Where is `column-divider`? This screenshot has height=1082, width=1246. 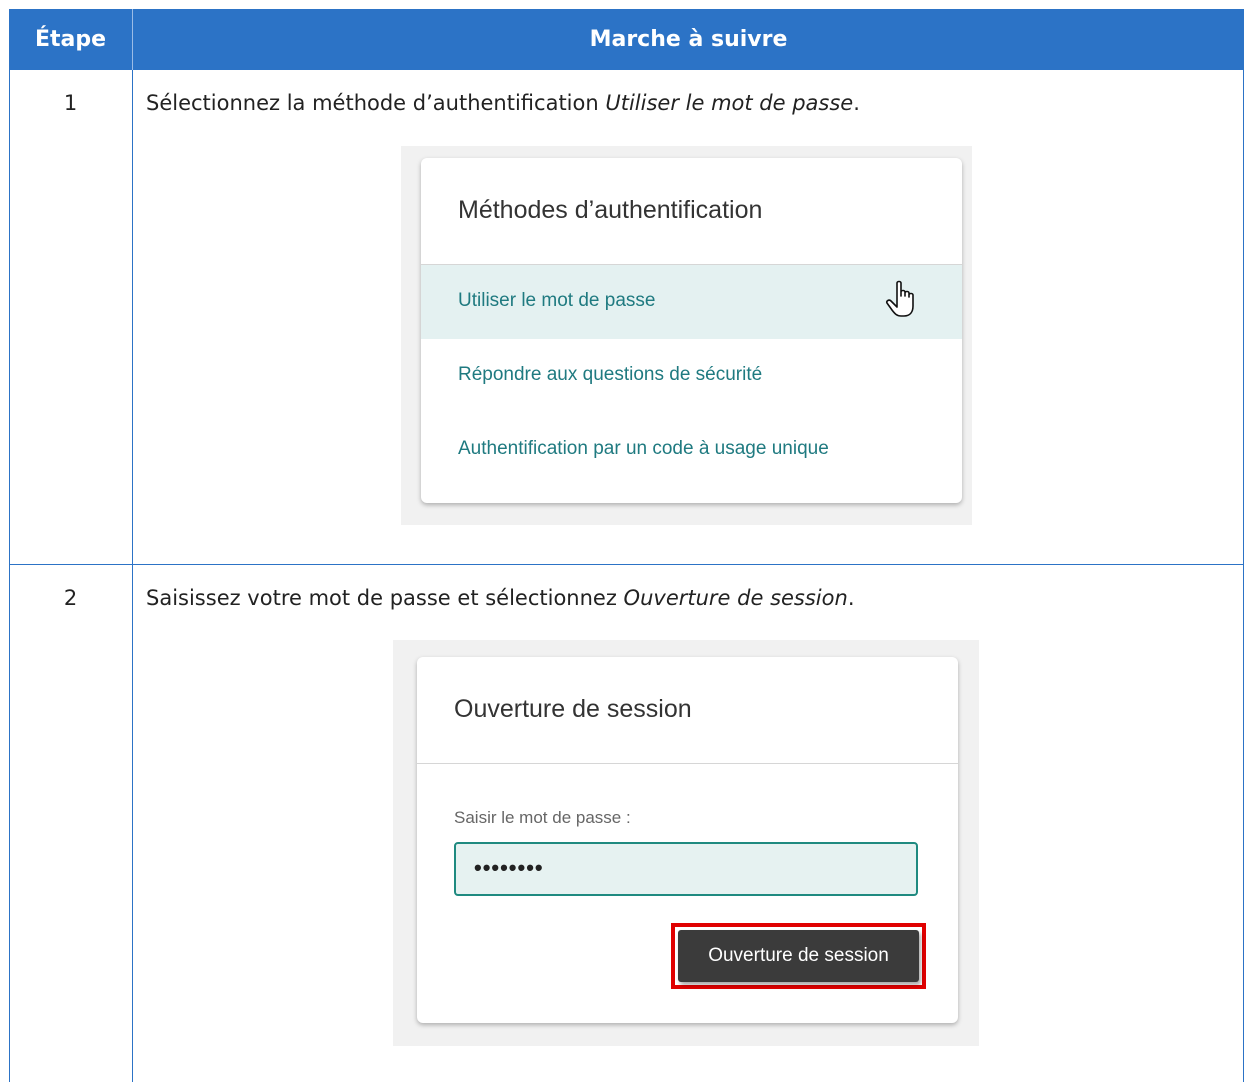
column-divider is located at coordinates (132, 576).